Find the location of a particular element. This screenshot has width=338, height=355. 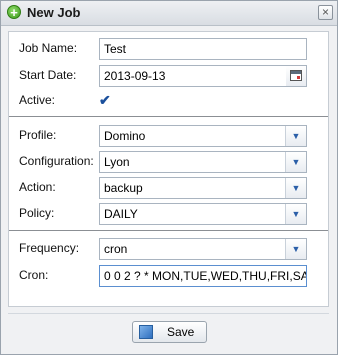

policy-select: DAILY ▼ is located at coordinates (203, 214).